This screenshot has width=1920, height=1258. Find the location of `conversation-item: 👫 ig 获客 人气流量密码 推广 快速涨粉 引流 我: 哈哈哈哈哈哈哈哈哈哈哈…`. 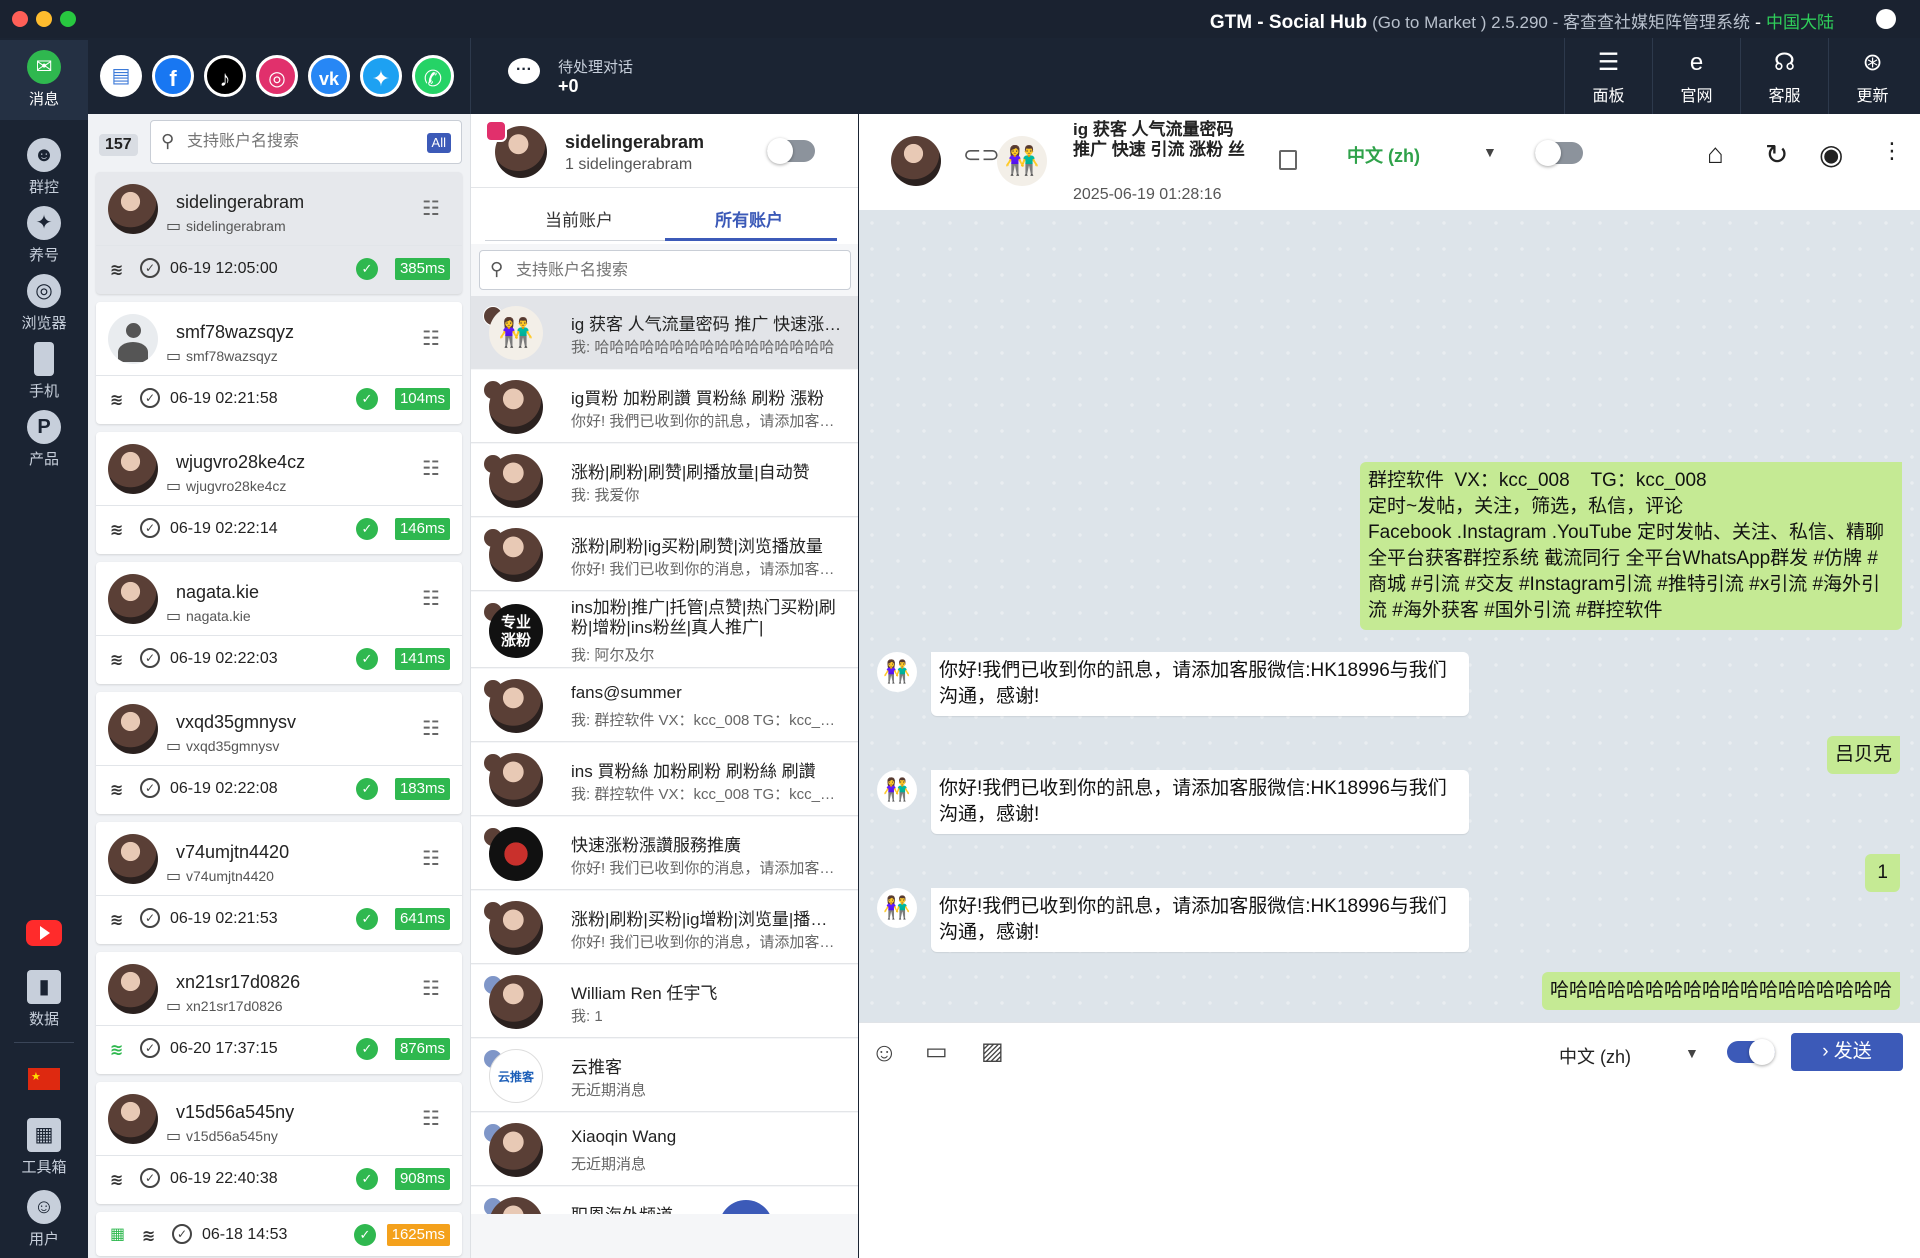

conversation-item: 👫 ig 获客 人气流量密码 推广 快速涨粉 引流 我: 哈哈哈哈哈哈哈哈哈哈哈… is located at coordinates (664, 332).